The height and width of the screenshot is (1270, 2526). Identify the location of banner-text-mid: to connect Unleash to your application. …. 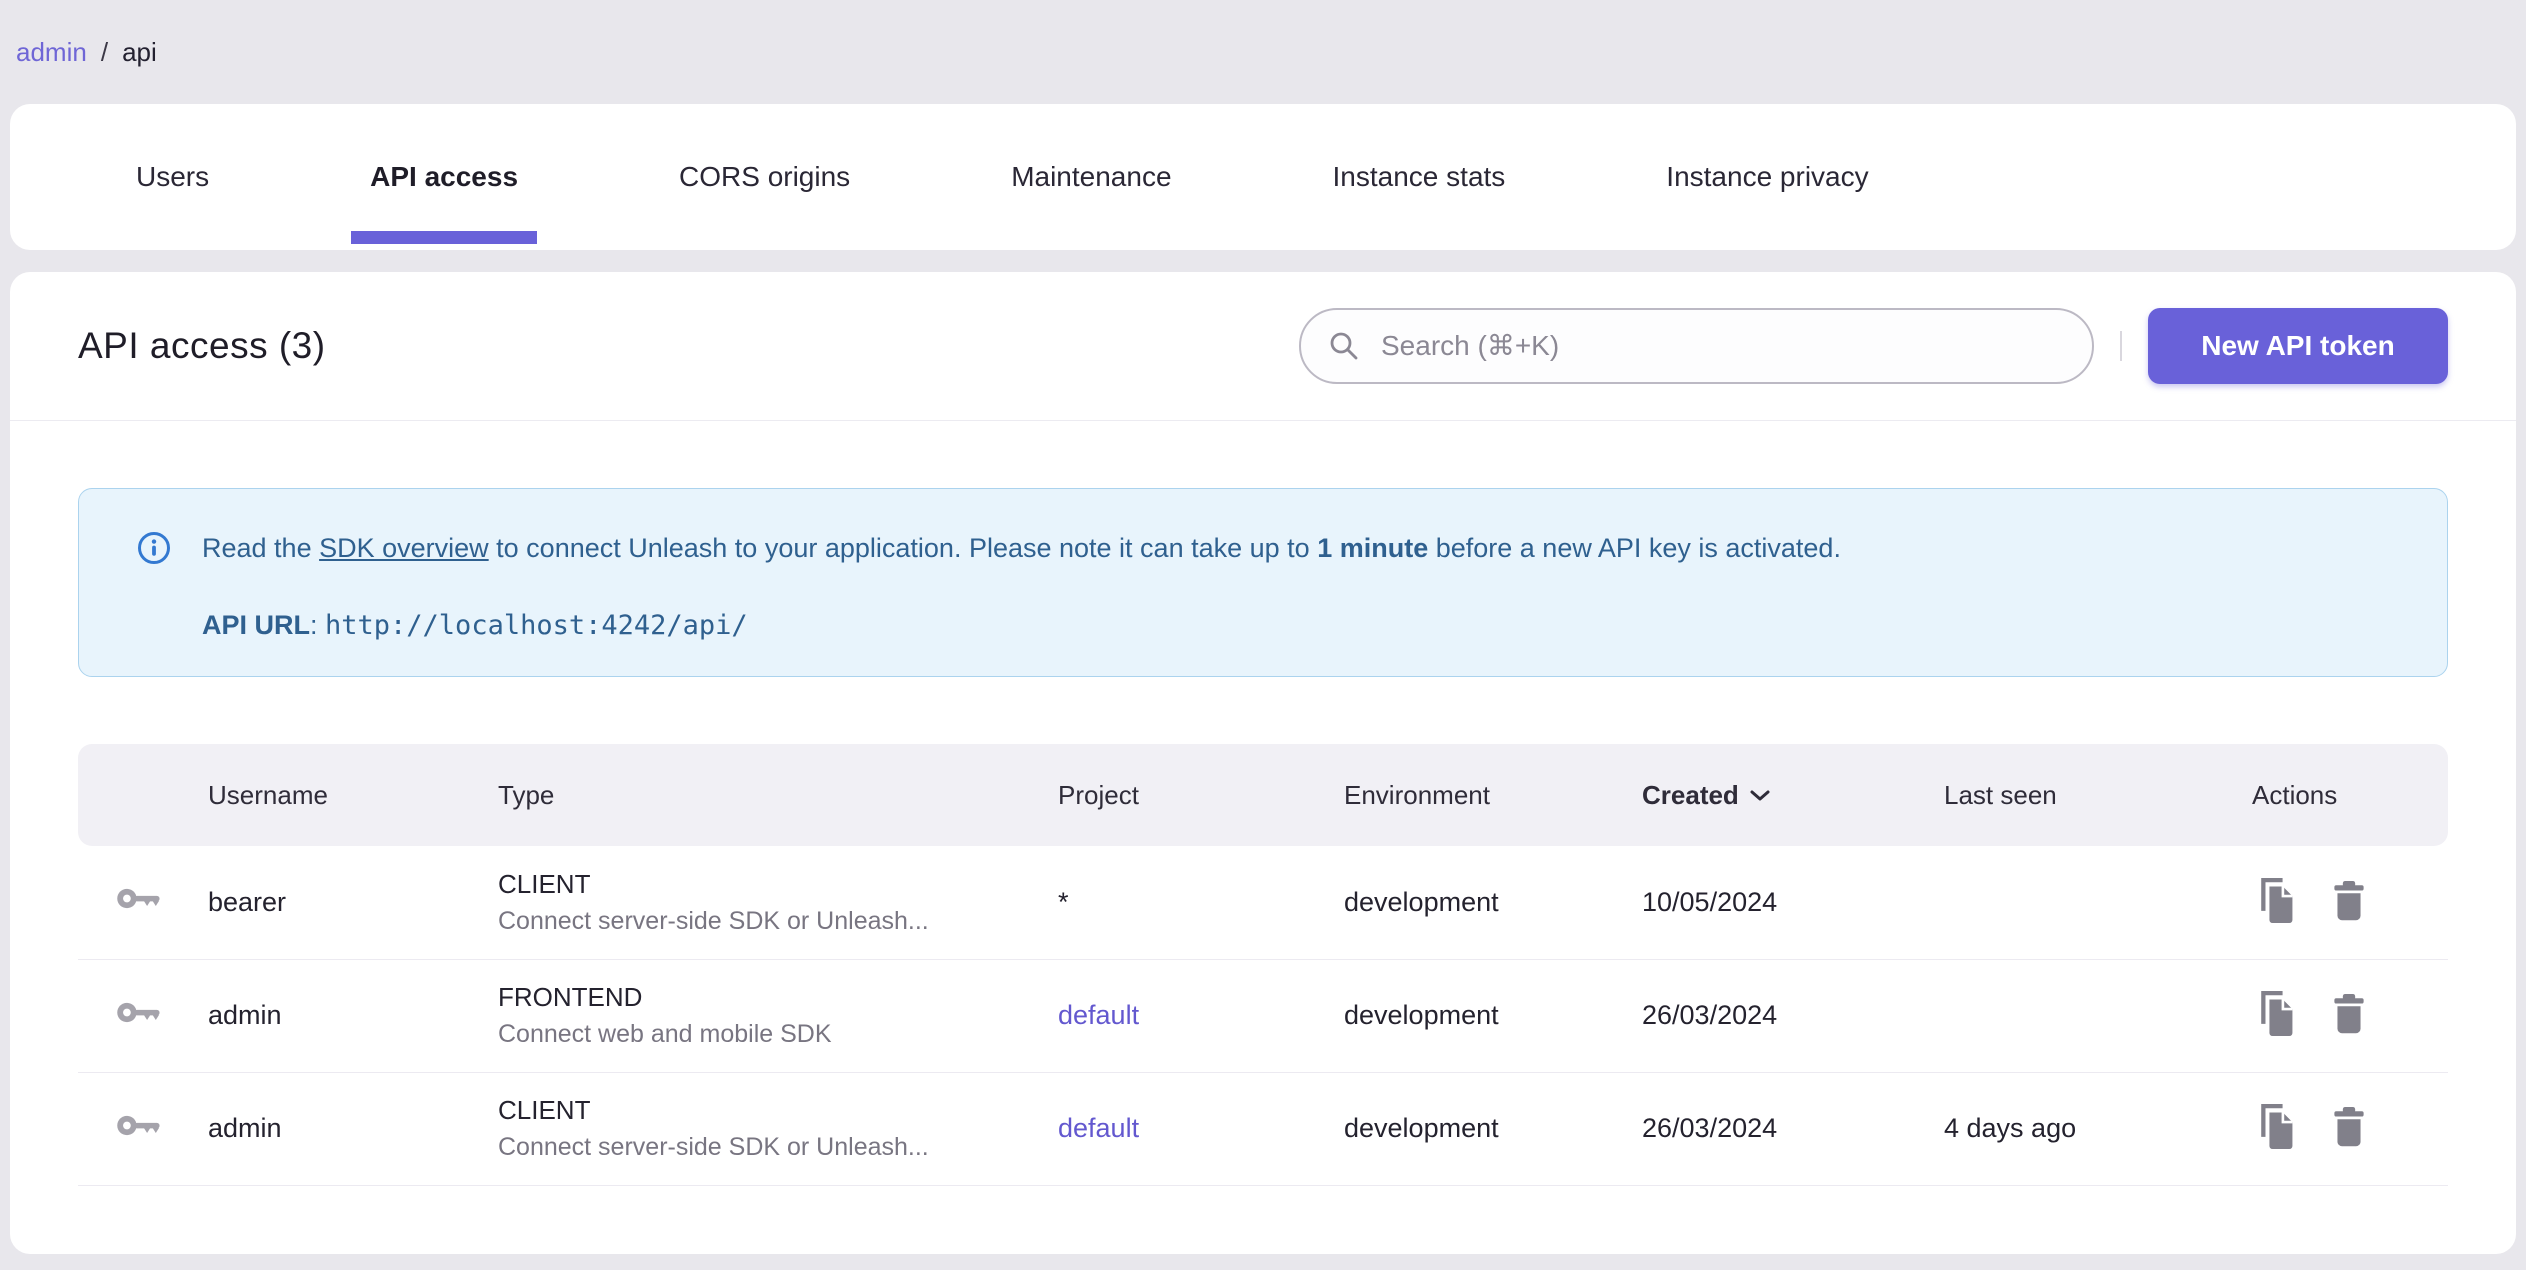
(903, 548).